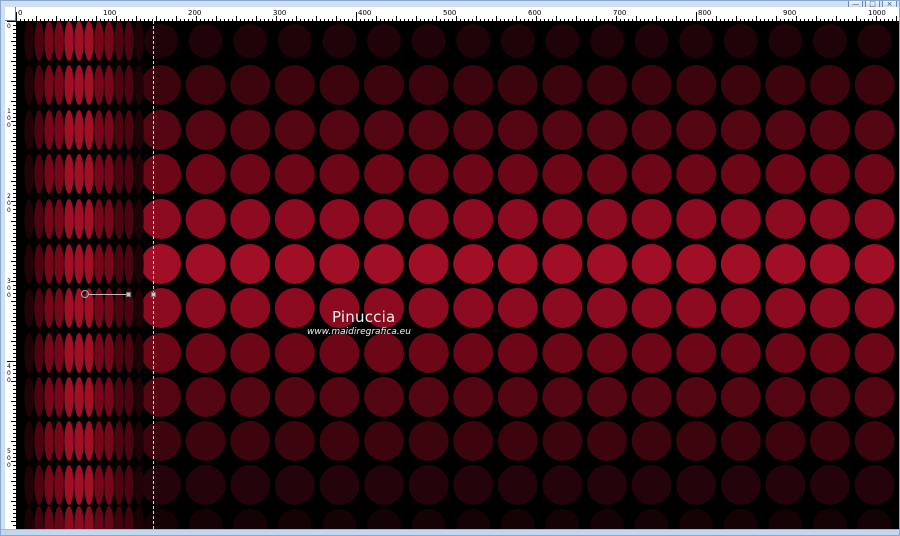 This screenshot has height=536, width=900. I want to click on top-ruler-label: 0, so click(20, 13).